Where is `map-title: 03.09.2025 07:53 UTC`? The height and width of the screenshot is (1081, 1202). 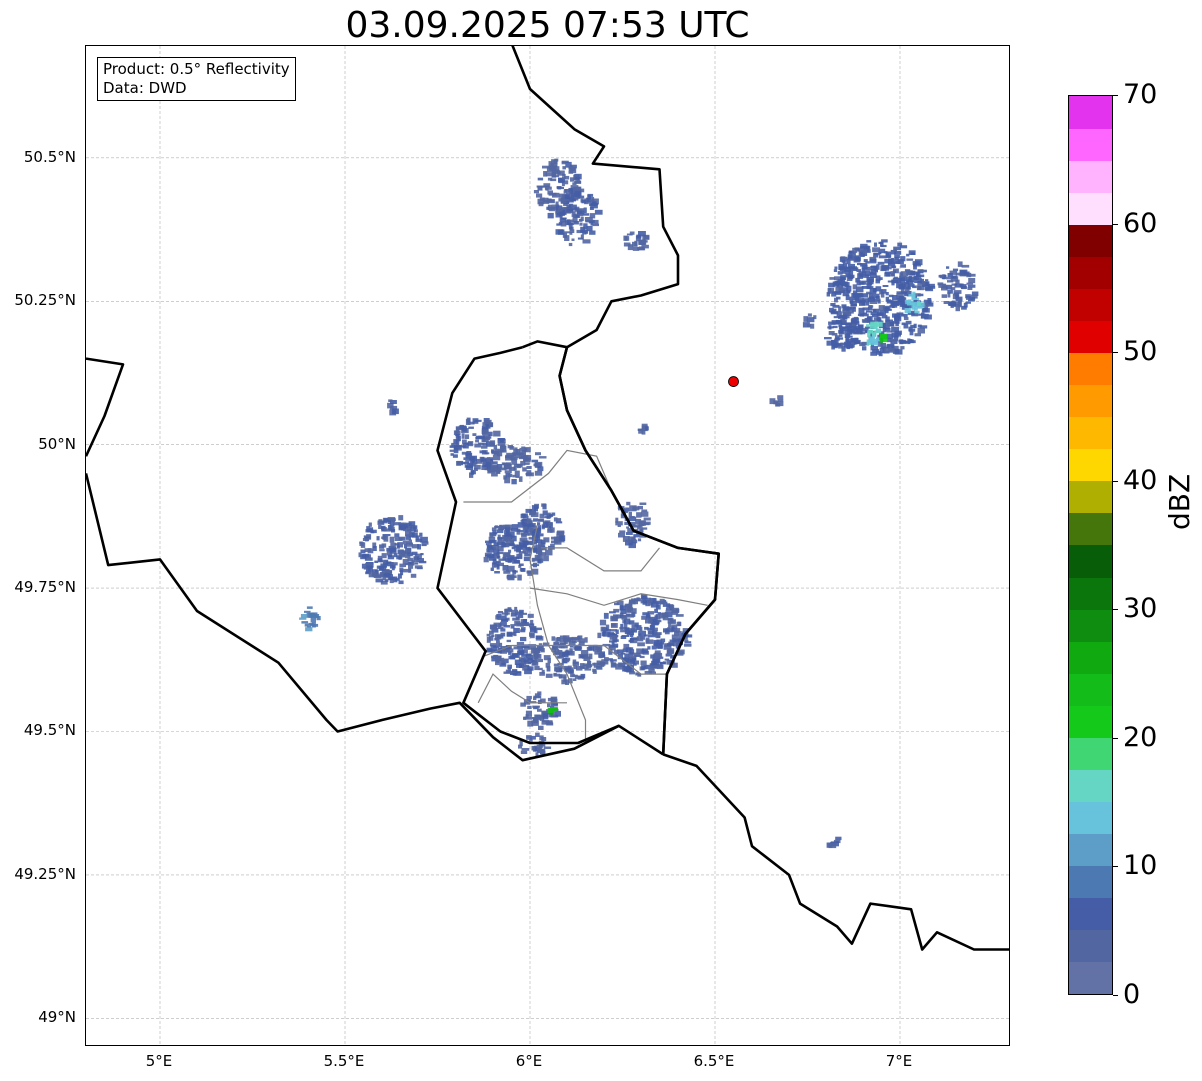 map-title: 03.09.2025 07:53 UTC is located at coordinates (547, 25).